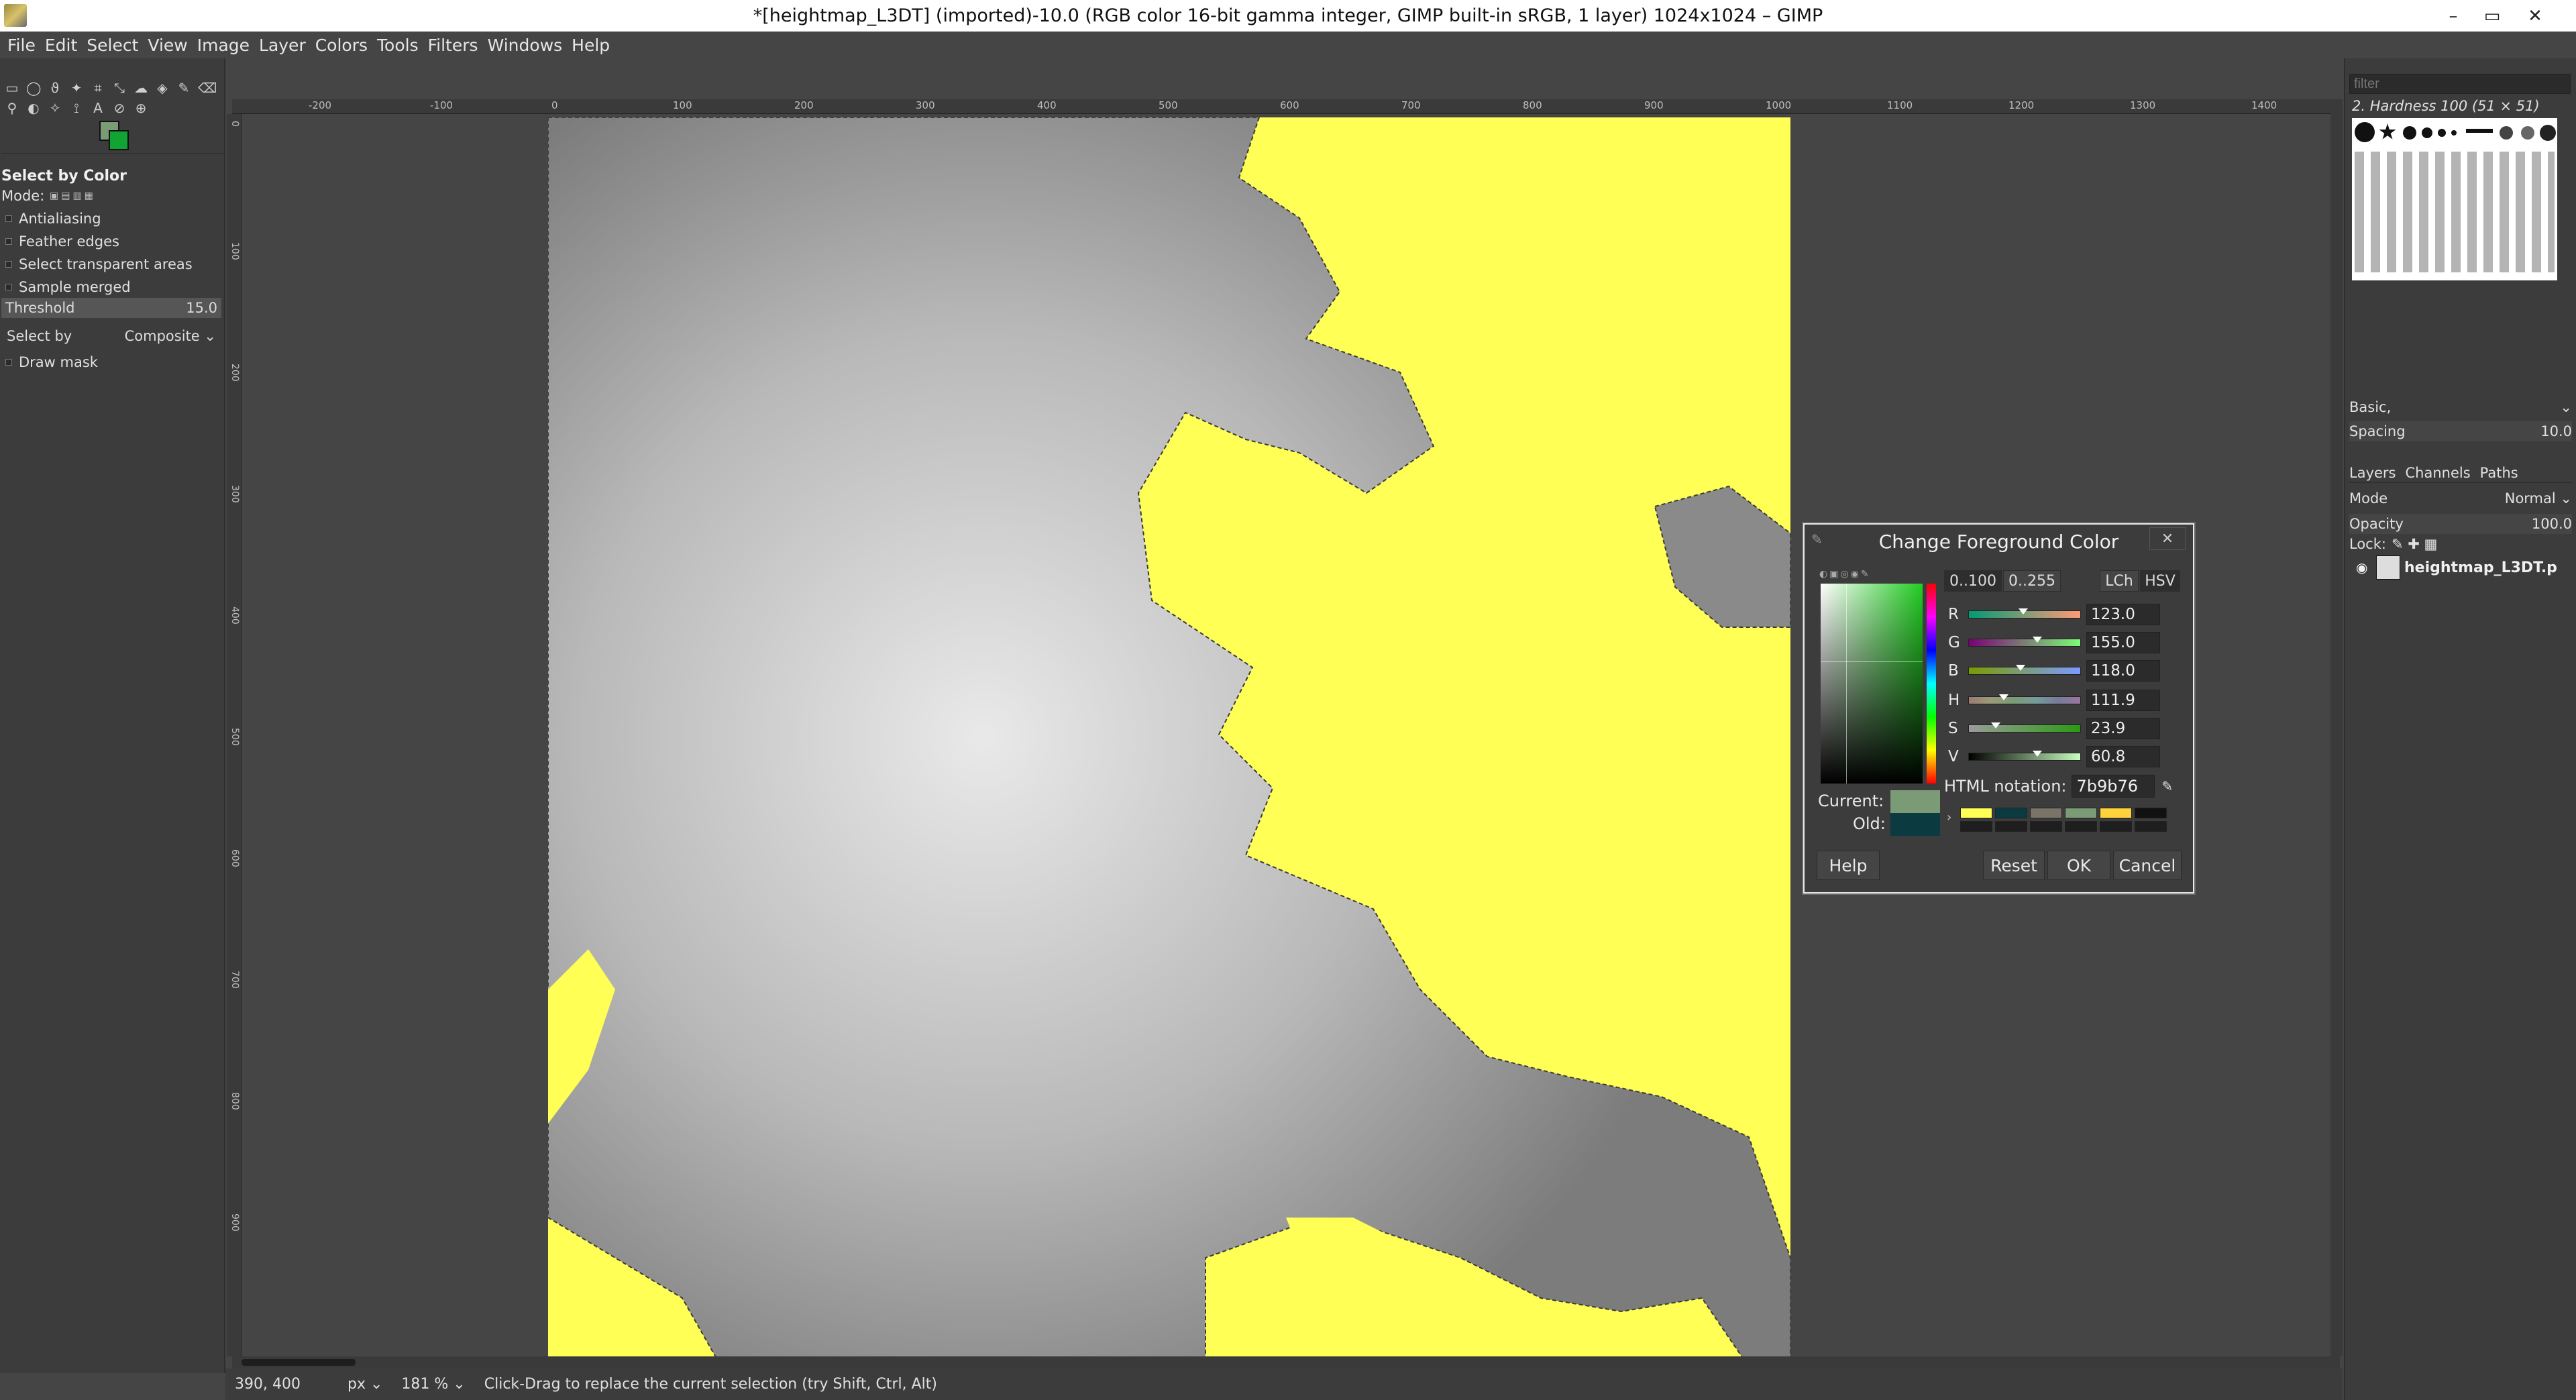  What do you see at coordinates (183, 87) in the screenshot?
I see `paintbrush-tool-icon: ✎` at bounding box center [183, 87].